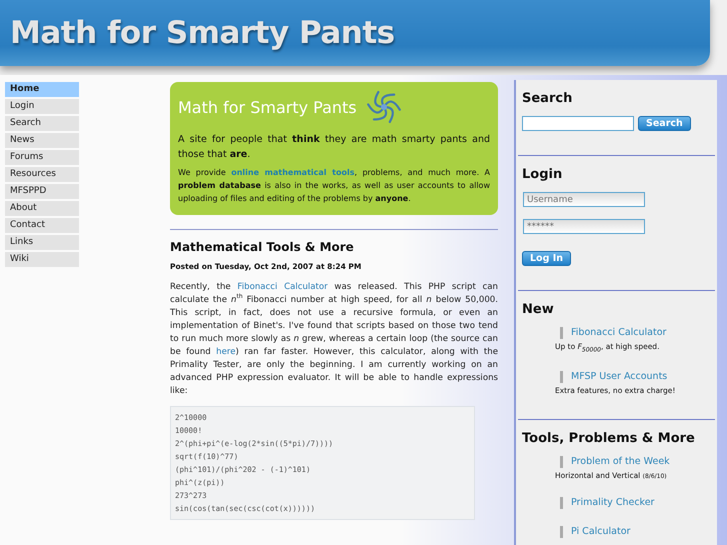 This screenshot has width=727, height=545. Describe the element at coordinates (42, 208) in the screenshot. I see `nav-item: About` at that location.